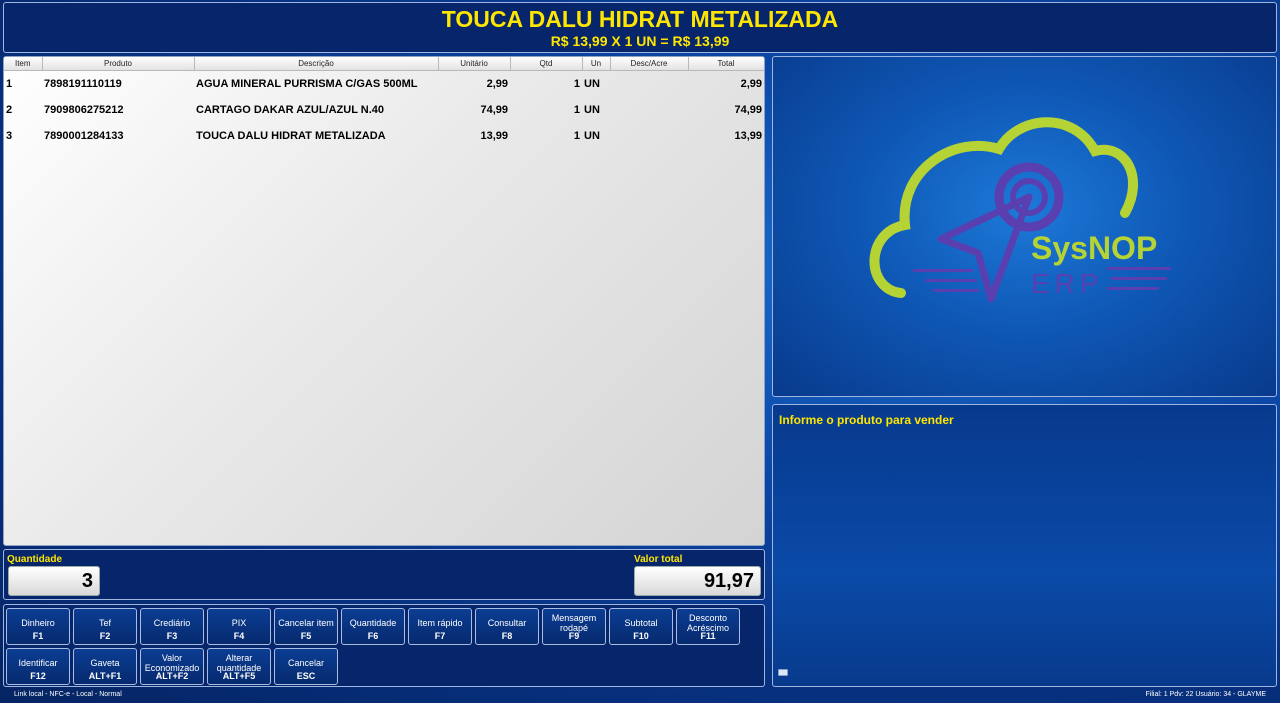 The image size is (1280, 703). Describe the element at coordinates (172, 663) in the screenshot. I see `fkey-label: Valor Economizado` at that location.